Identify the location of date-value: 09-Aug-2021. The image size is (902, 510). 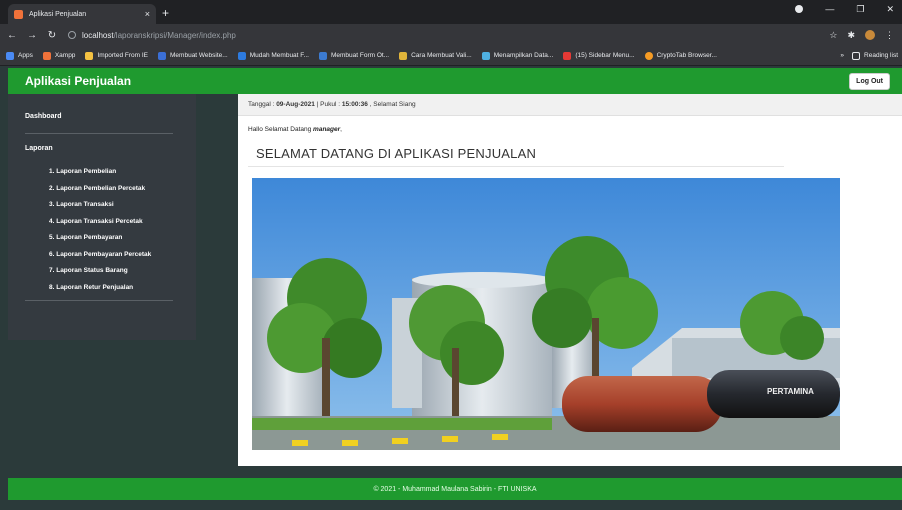
(295, 104).